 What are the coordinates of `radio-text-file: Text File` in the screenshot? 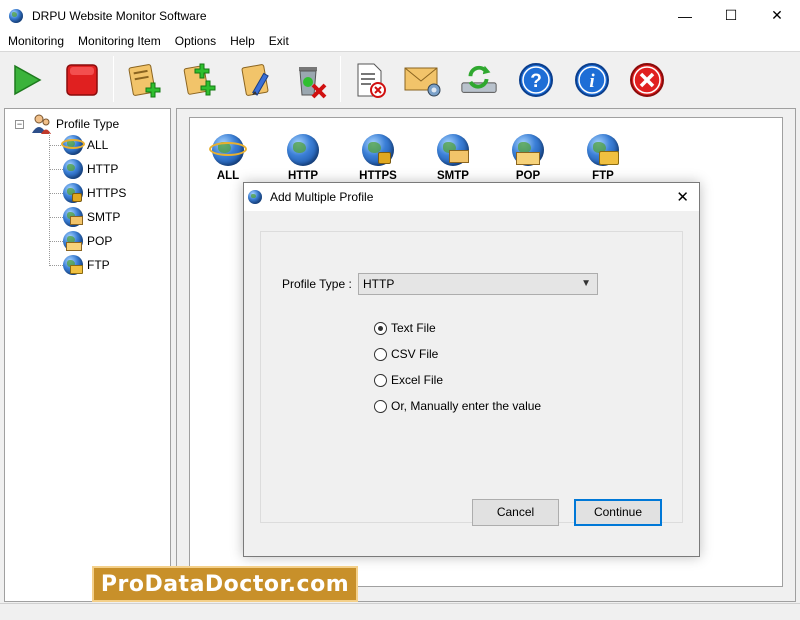 It's located at (405, 328).